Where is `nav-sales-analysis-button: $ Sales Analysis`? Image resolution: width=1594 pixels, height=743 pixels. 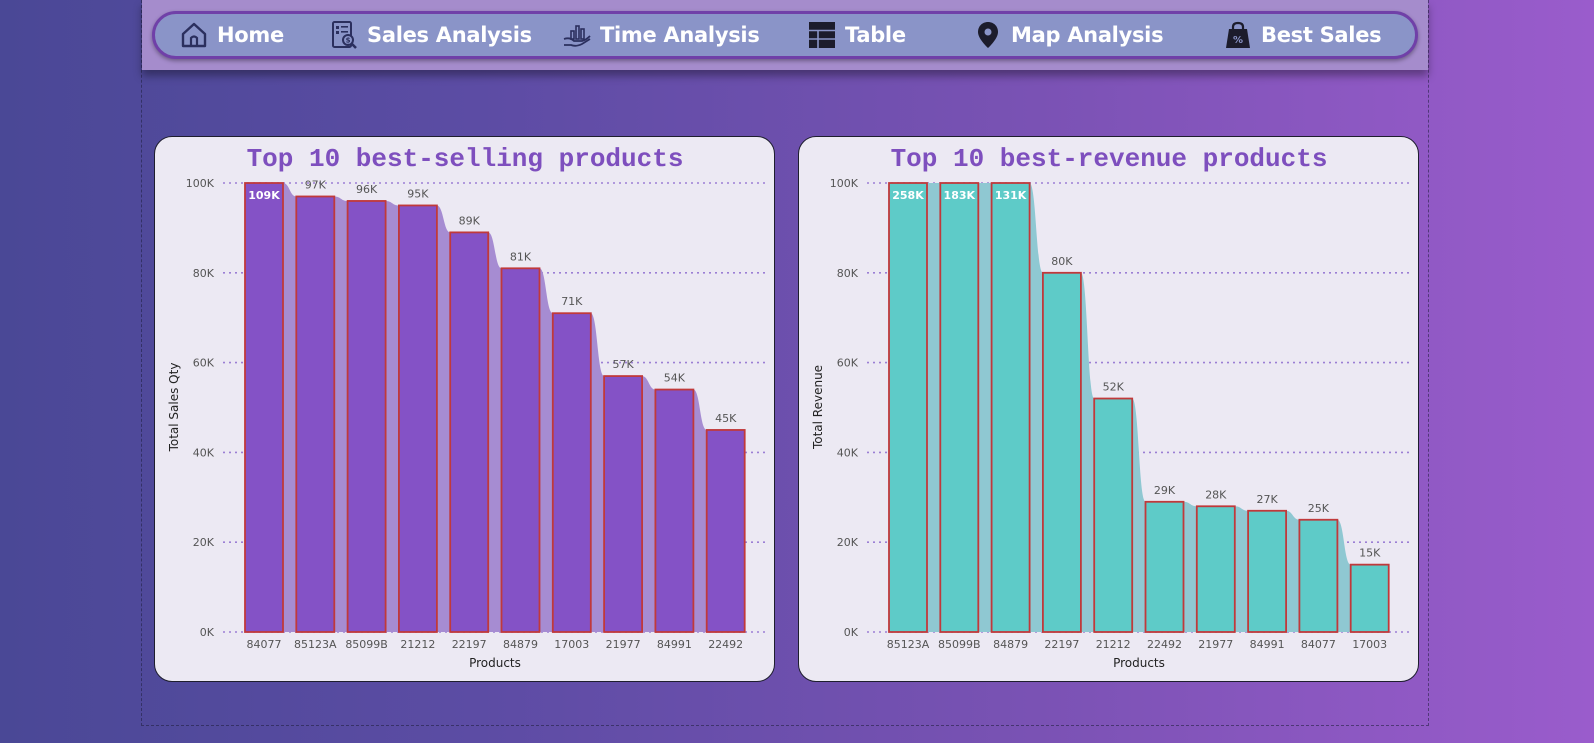
nav-sales-analysis-button: $ Sales Analysis is located at coordinates (430, 35).